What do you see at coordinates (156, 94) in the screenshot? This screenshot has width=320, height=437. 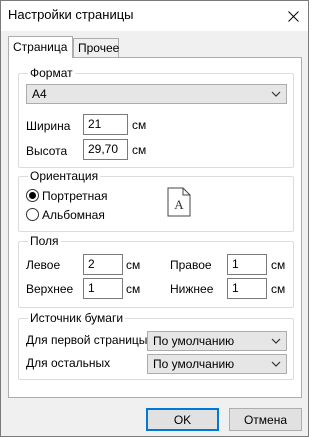 I see `paper-size-select: A4` at bounding box center [156, 94].